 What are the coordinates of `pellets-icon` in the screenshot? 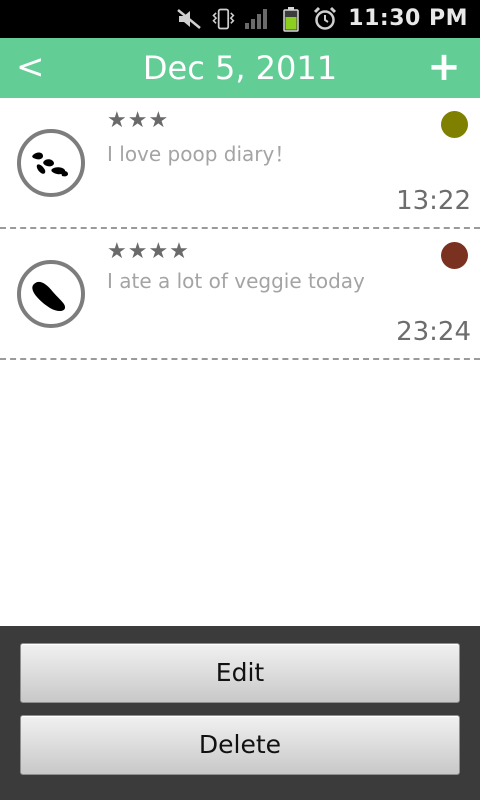 It's located at (51, 163).